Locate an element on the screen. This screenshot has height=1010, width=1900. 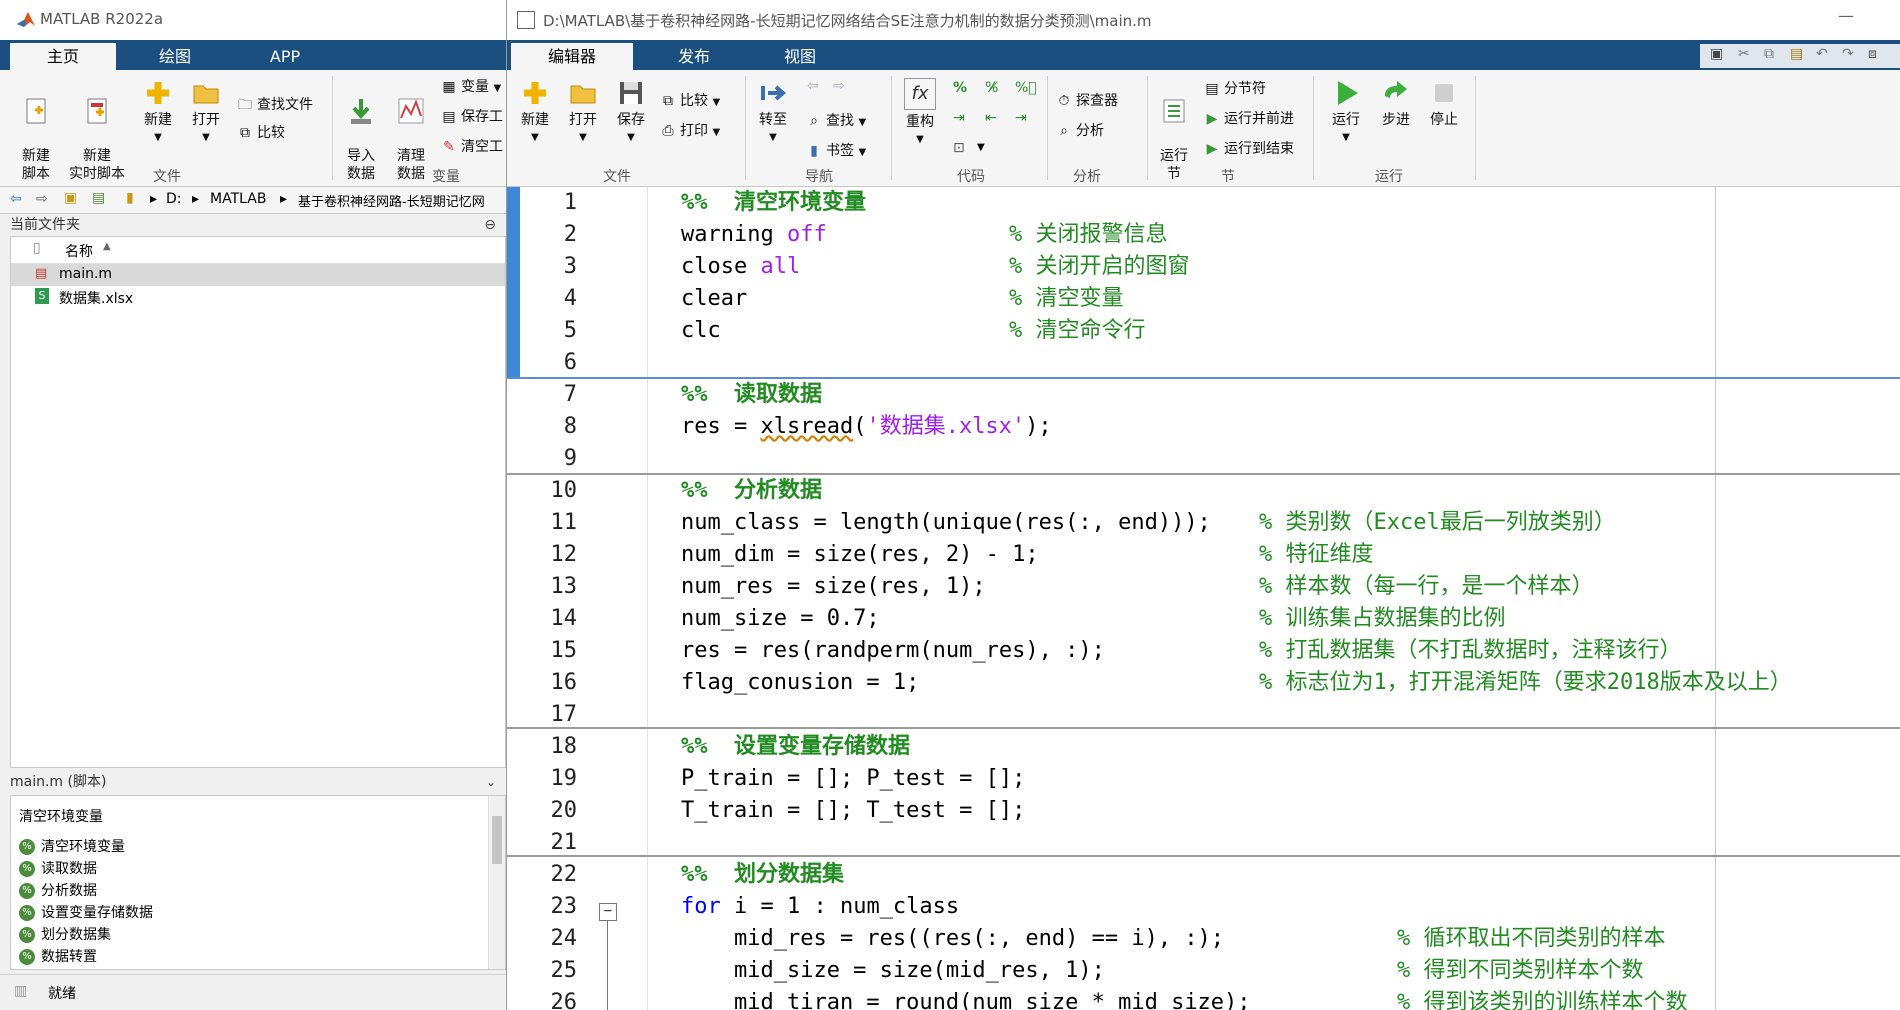
tab-plots: 绘图 is located at coordinates (175, 56).